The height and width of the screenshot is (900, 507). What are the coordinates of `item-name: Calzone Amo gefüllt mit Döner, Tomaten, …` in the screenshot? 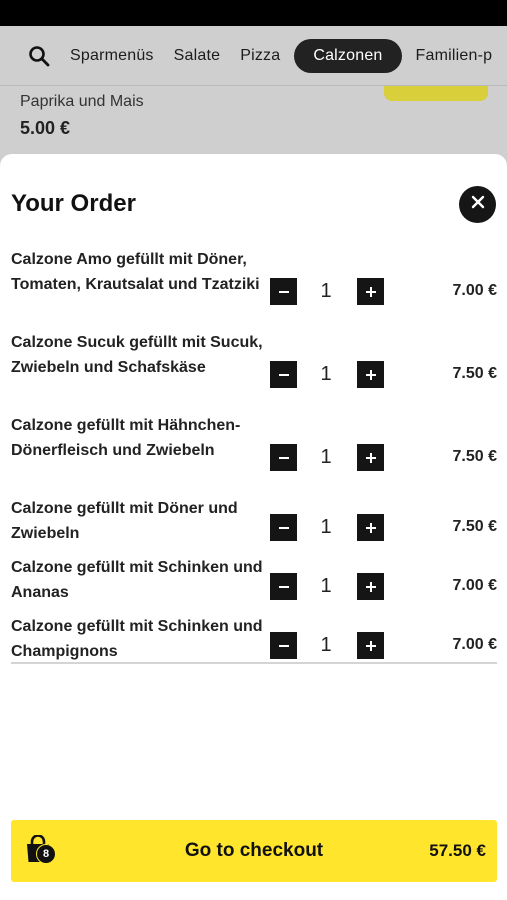 It's located at (135, 272).